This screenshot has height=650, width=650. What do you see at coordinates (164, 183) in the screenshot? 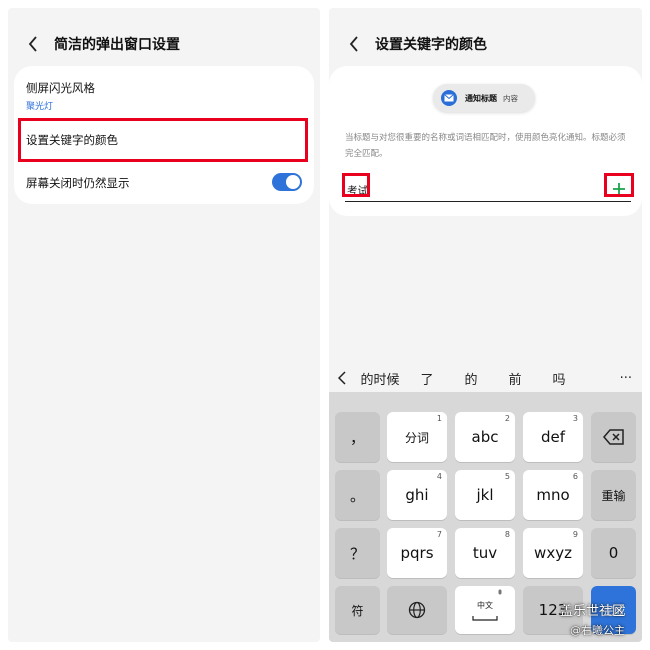
I see `setting-show-screen-off: 屏幕关闭时仍然显示` at bounding box center [164, 183].